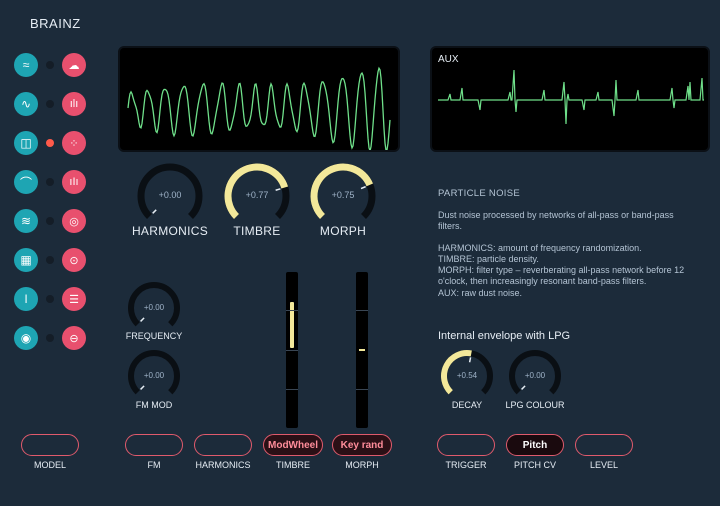 Image resolution: width=720 pixels, height=506 pixels. I want to click on decay-knob: +0.54, so click(467, 376).